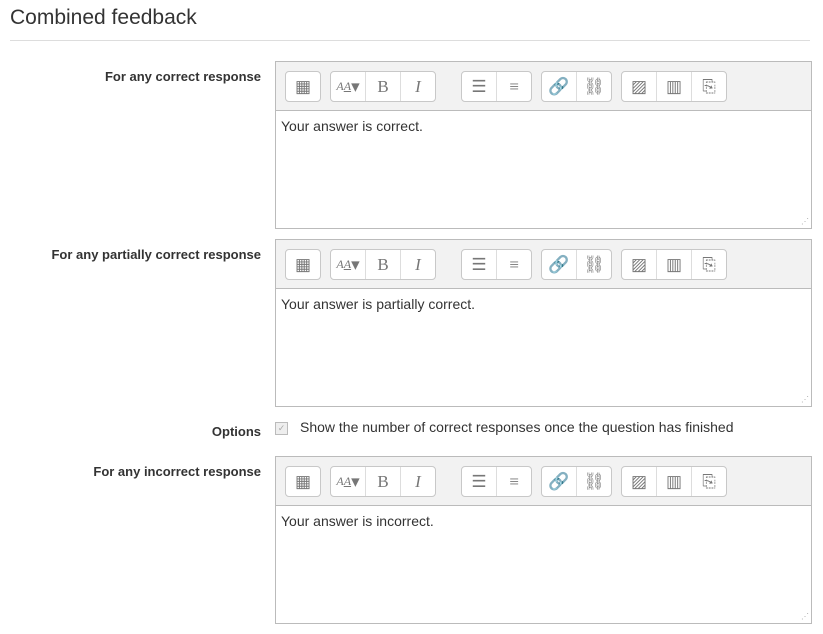  I want to click on editor-text: Your answer is incorrect., so click(357, 521).